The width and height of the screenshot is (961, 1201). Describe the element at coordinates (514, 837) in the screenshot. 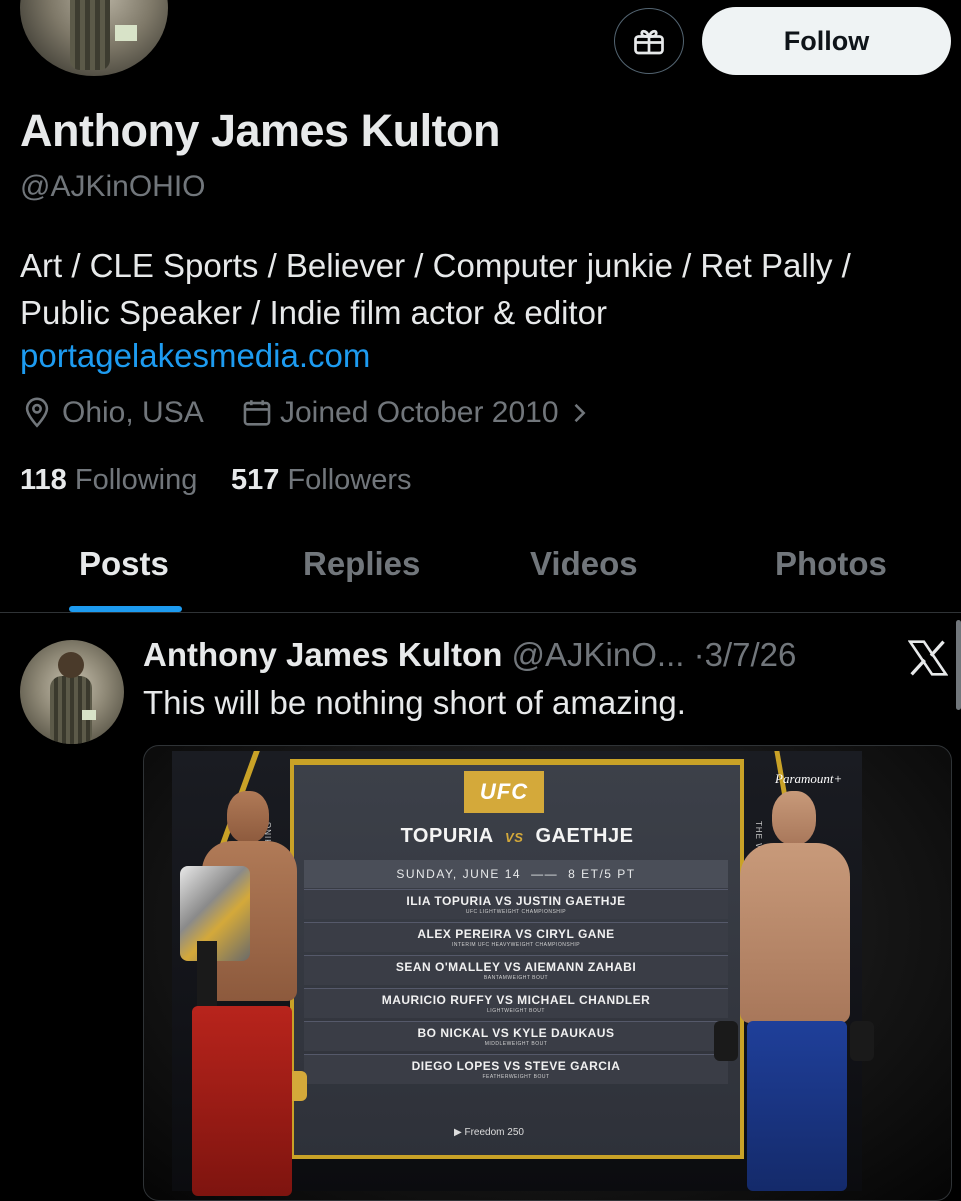

I see `main-event-vs: VS` at that location.